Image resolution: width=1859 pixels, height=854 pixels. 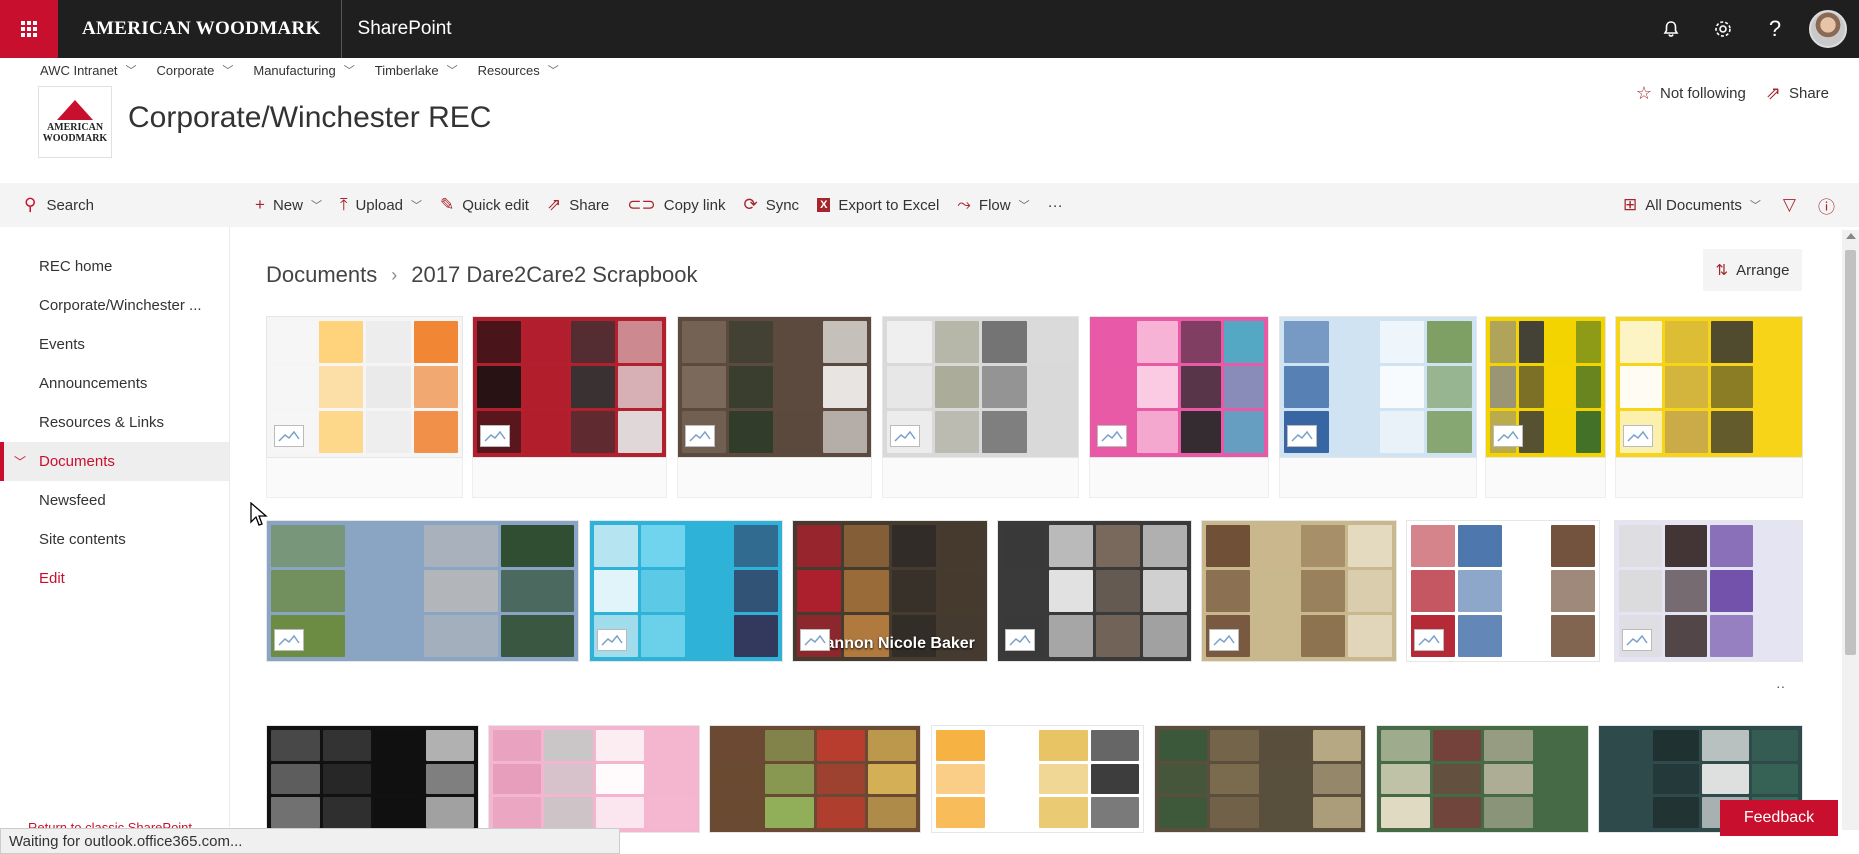 What do you see at coordinates (195, 70) in the screenshot?
I see `hub-nav-corporate: Corporate ﹀` at bounding box center [195, 70].